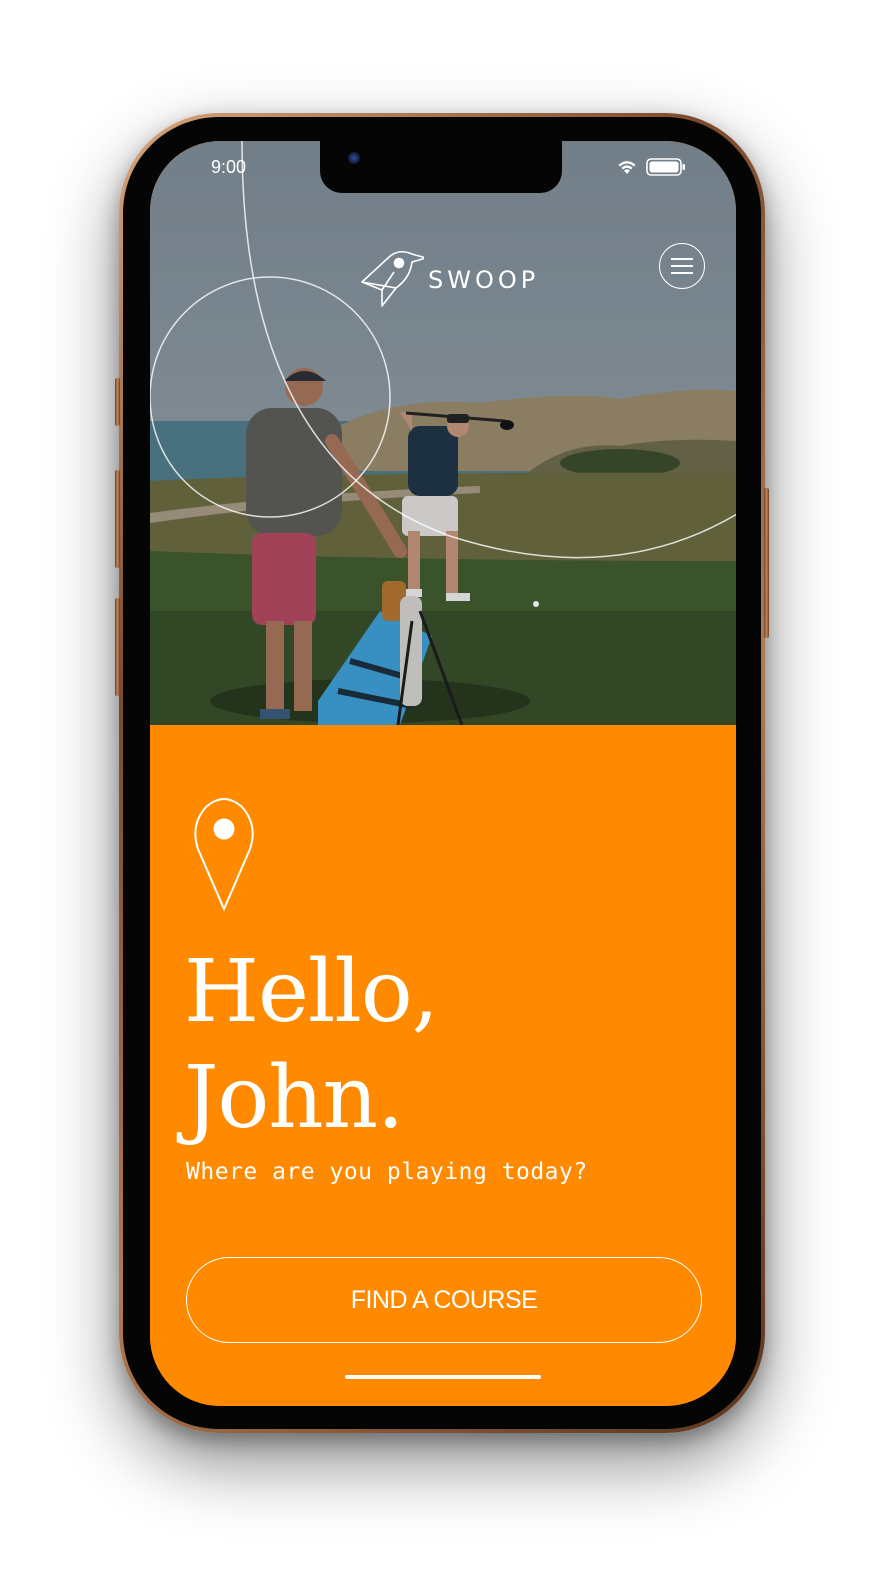 This screenshot has height=1572, width=884. I want to click on status-time: 9:00, so click(229, 167).